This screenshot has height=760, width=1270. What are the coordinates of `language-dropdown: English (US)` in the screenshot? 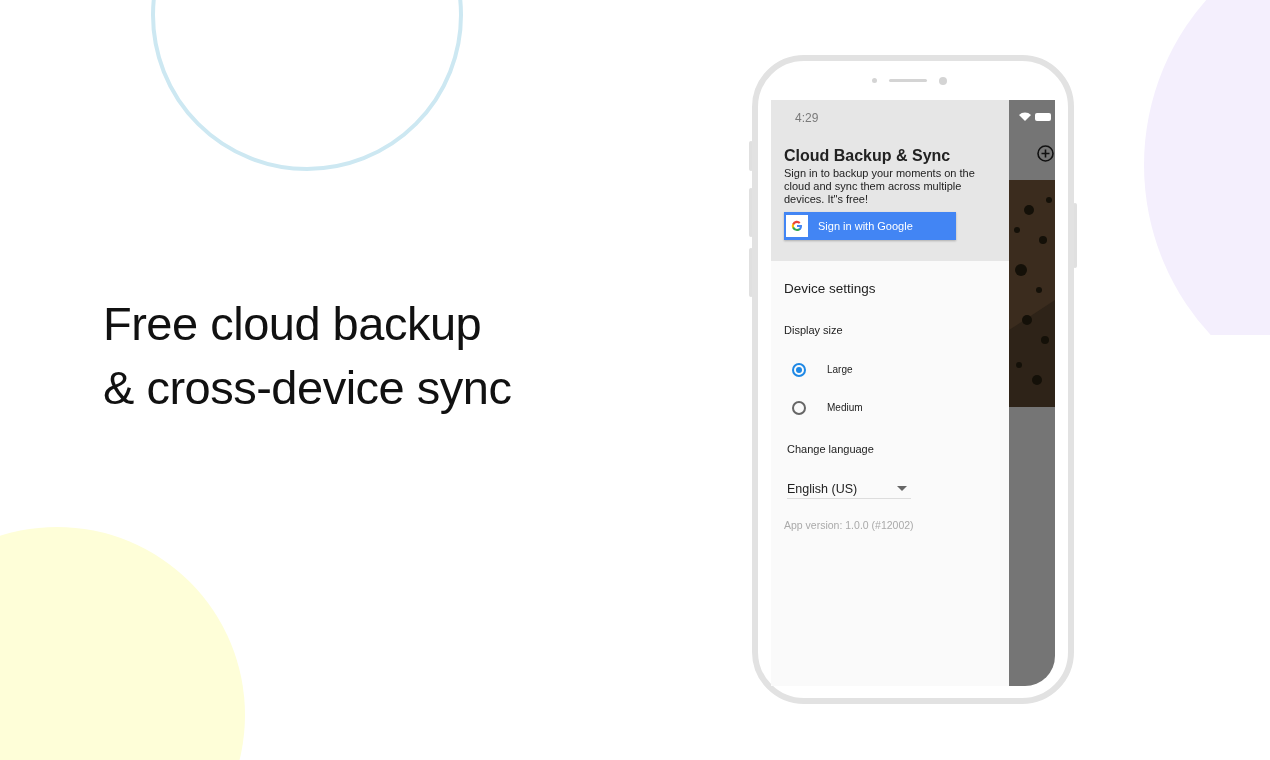 It's located at (849, 489).